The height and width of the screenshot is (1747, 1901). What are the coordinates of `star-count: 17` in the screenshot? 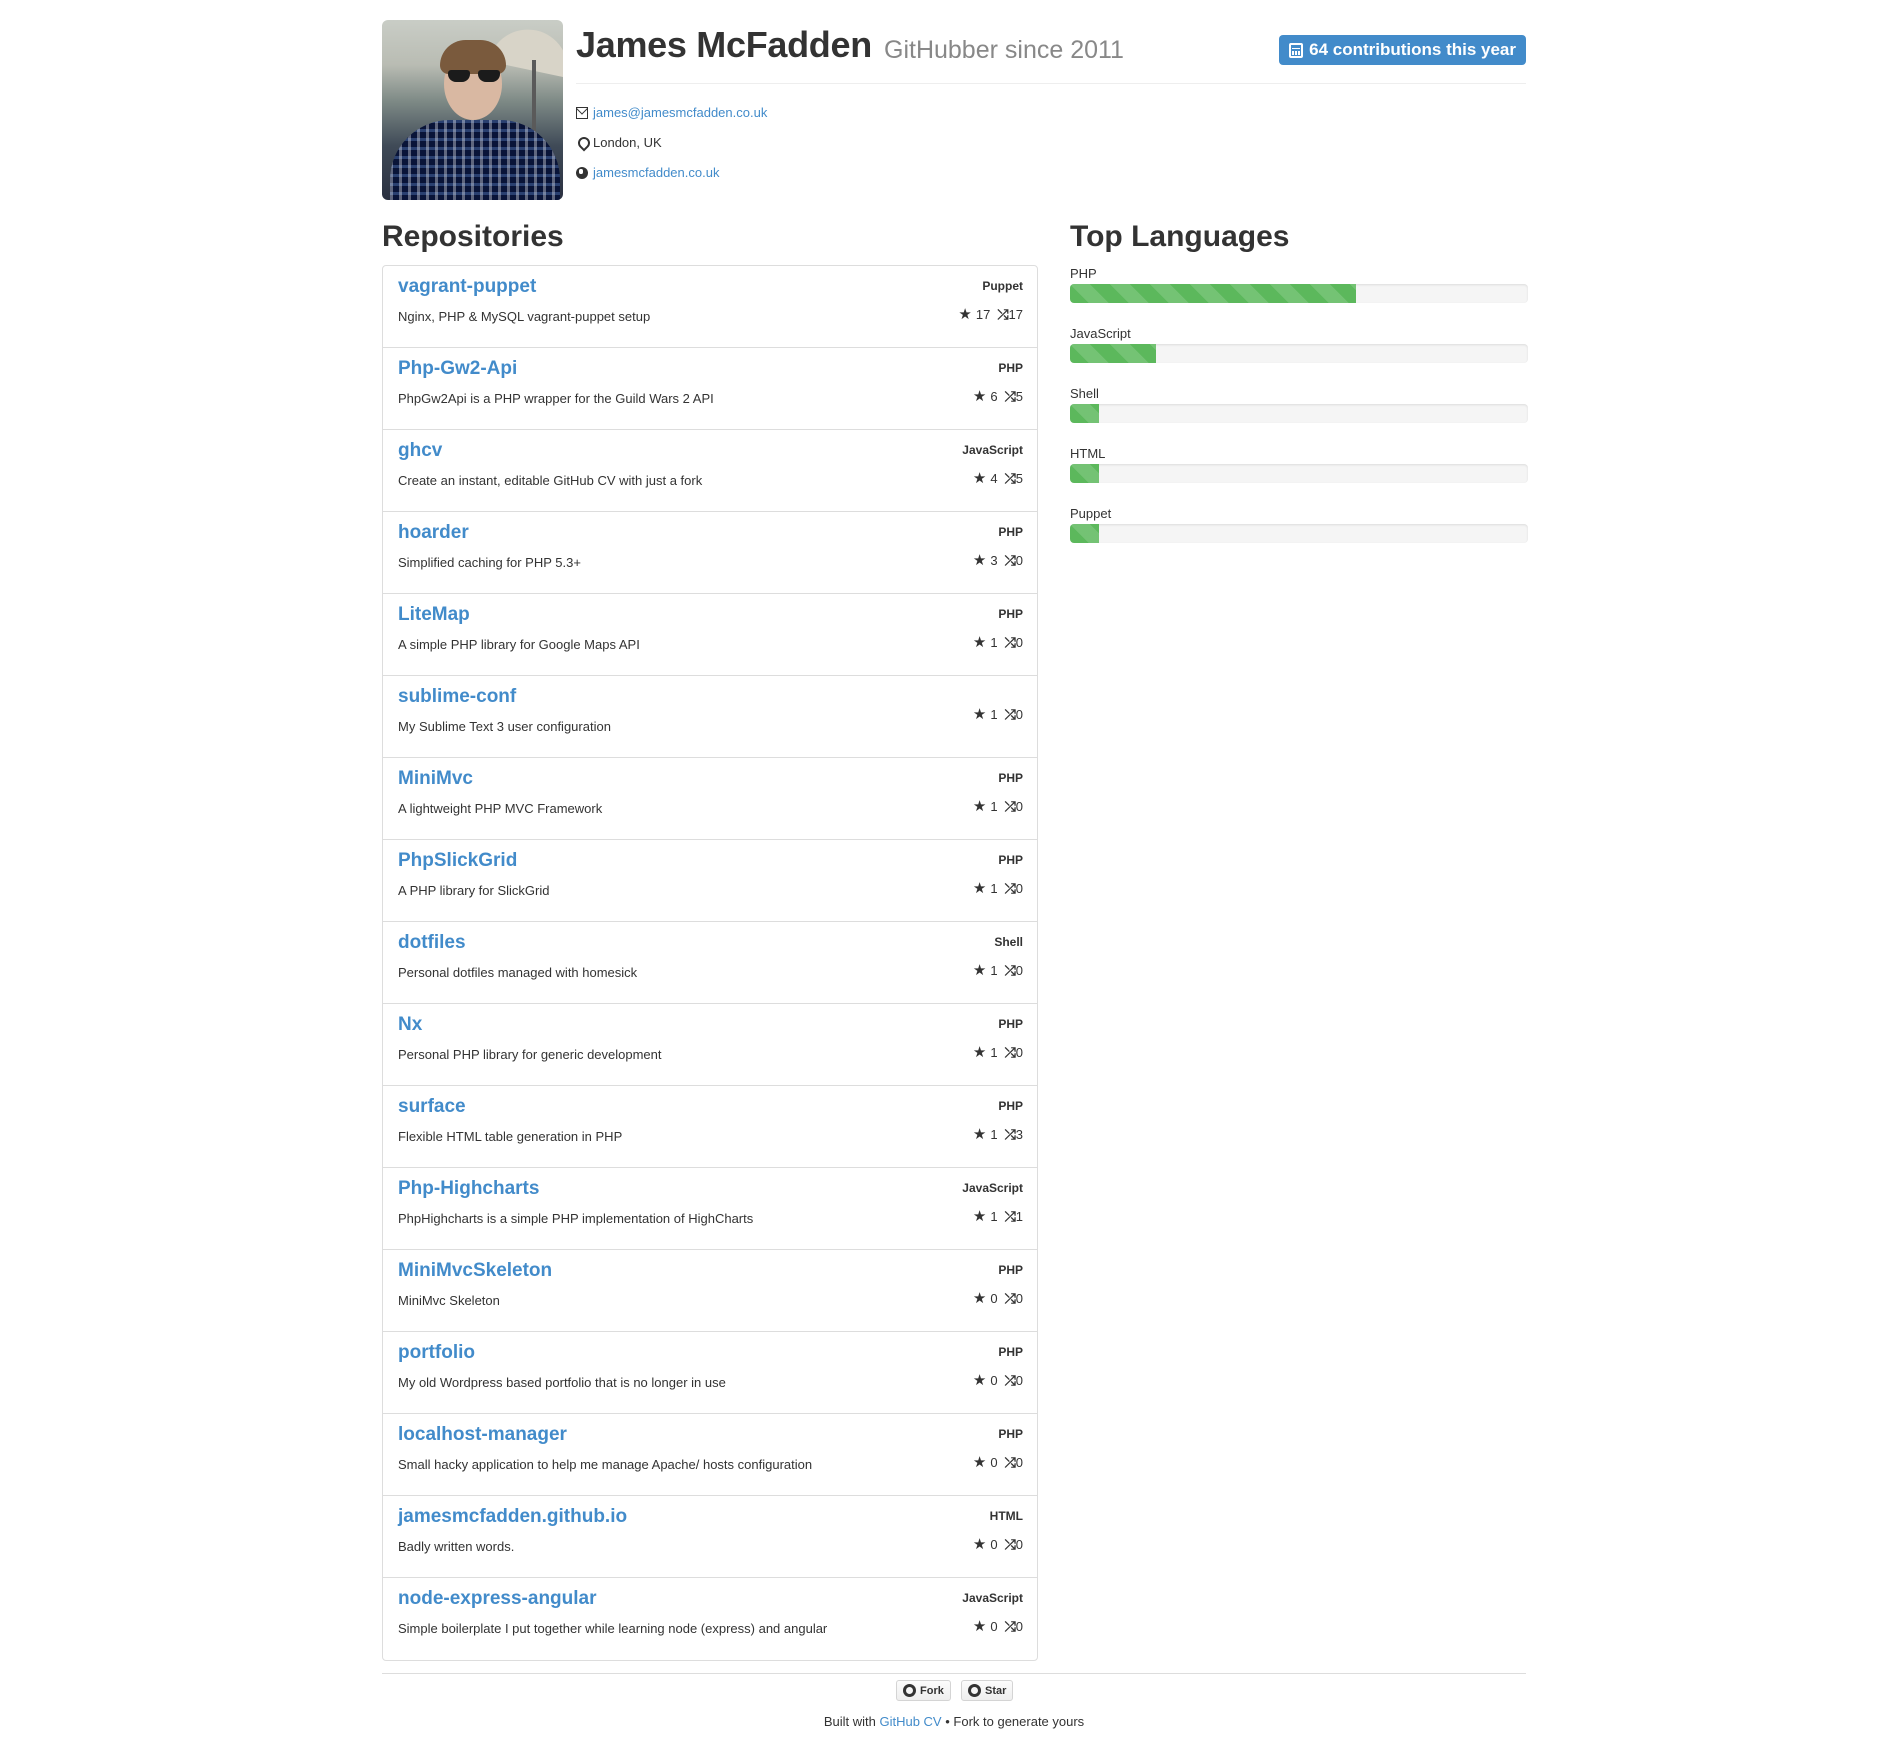 It's located at (983, 314).